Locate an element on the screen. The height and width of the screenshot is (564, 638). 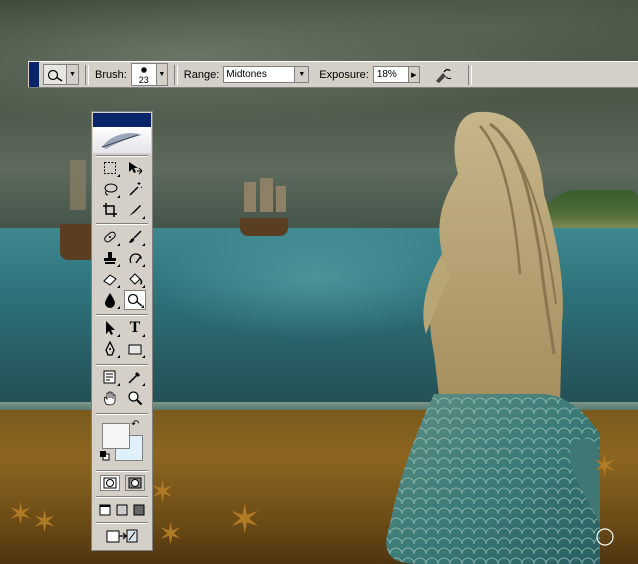
default-colors-icon is located at coordinates (105, 456).